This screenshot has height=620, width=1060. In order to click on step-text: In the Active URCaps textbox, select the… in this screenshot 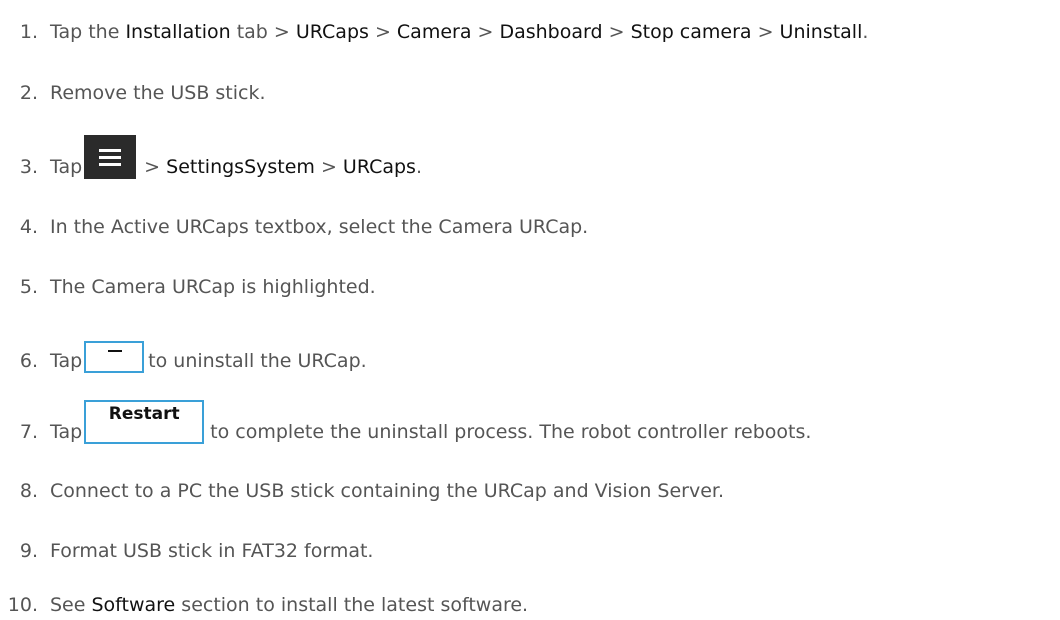, I will do `click(319, 227)`.